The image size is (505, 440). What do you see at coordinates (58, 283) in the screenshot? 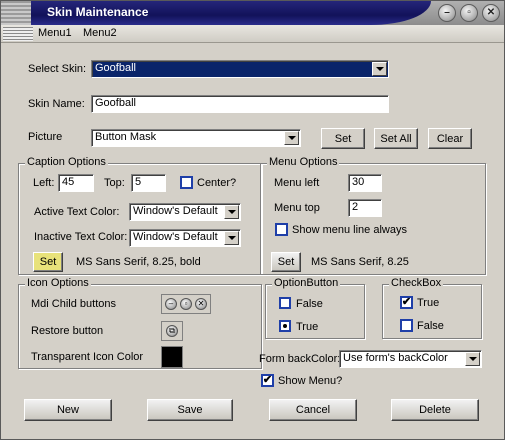
I see `icon-options-title: Icon Options` at bounding box center [58, 283].